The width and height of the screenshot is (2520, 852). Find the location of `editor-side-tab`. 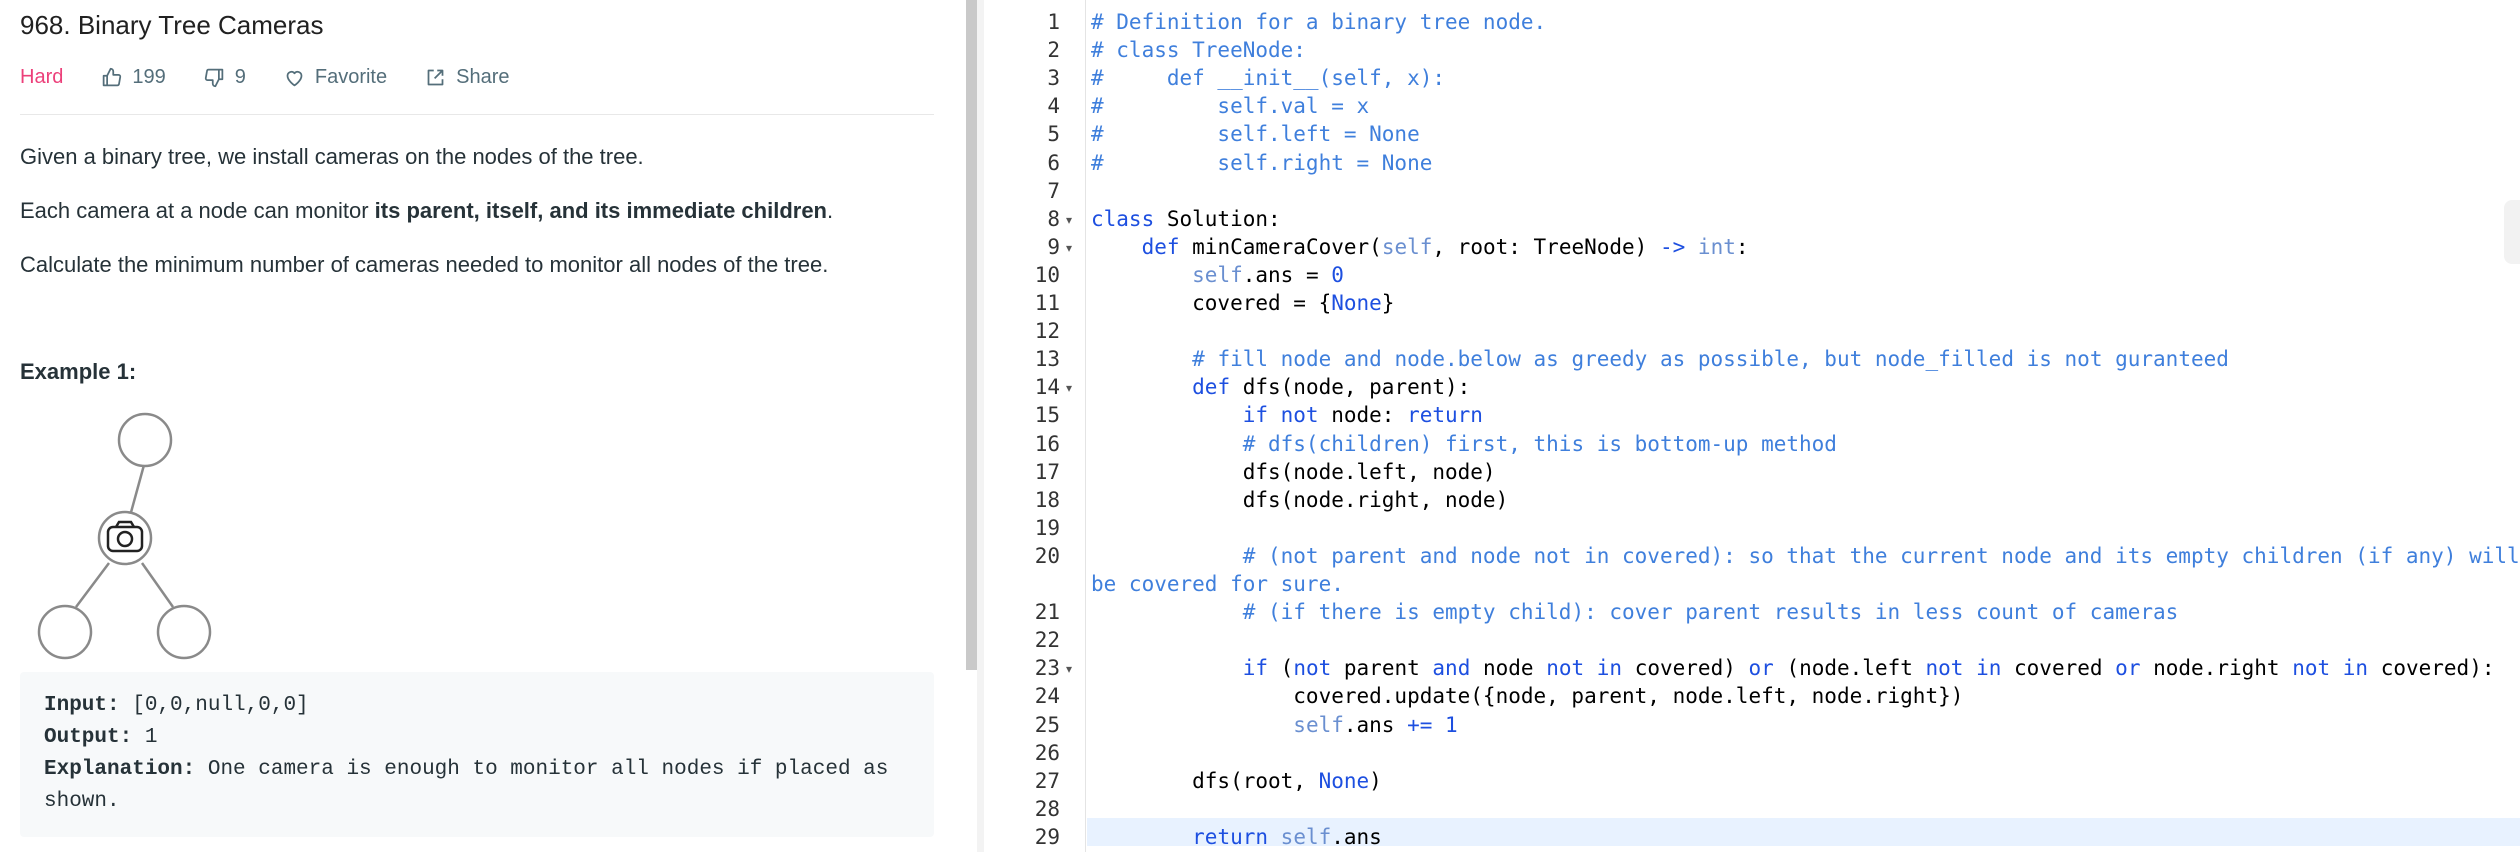

editor-side-tab is located at coordinates (2512, 232).